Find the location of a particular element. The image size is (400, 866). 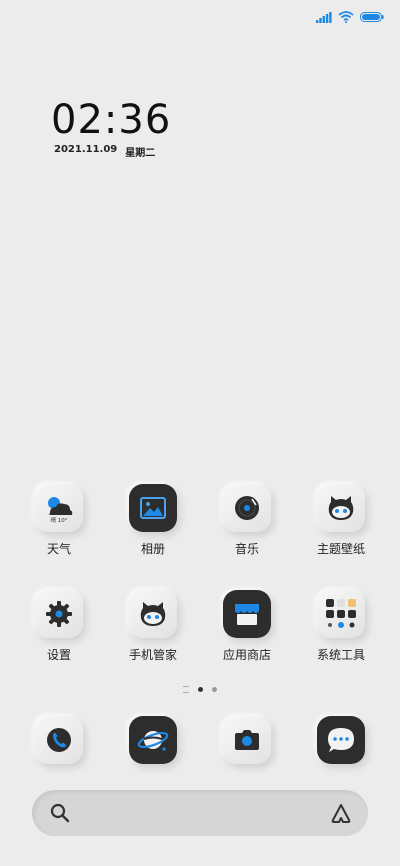

app-tools-folder: 系统工具 is located at coordinates (341, 626).